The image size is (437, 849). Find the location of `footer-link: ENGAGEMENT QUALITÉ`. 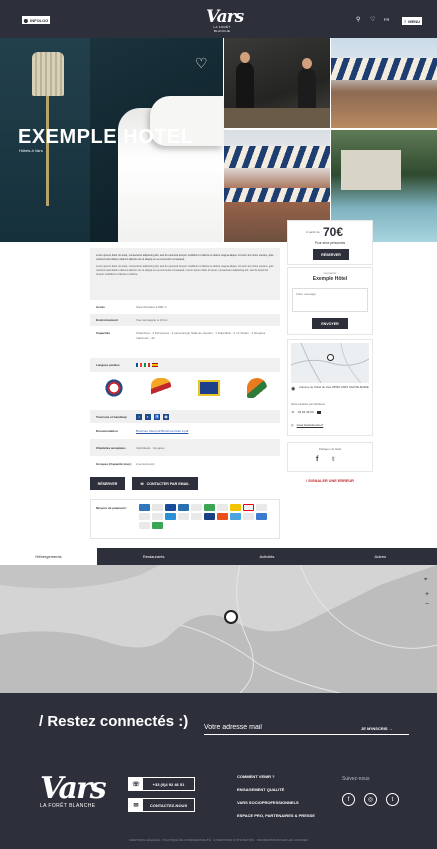

footer-link: ENGAGEMENT QUALITÉ is located at coordinates (260, 789).